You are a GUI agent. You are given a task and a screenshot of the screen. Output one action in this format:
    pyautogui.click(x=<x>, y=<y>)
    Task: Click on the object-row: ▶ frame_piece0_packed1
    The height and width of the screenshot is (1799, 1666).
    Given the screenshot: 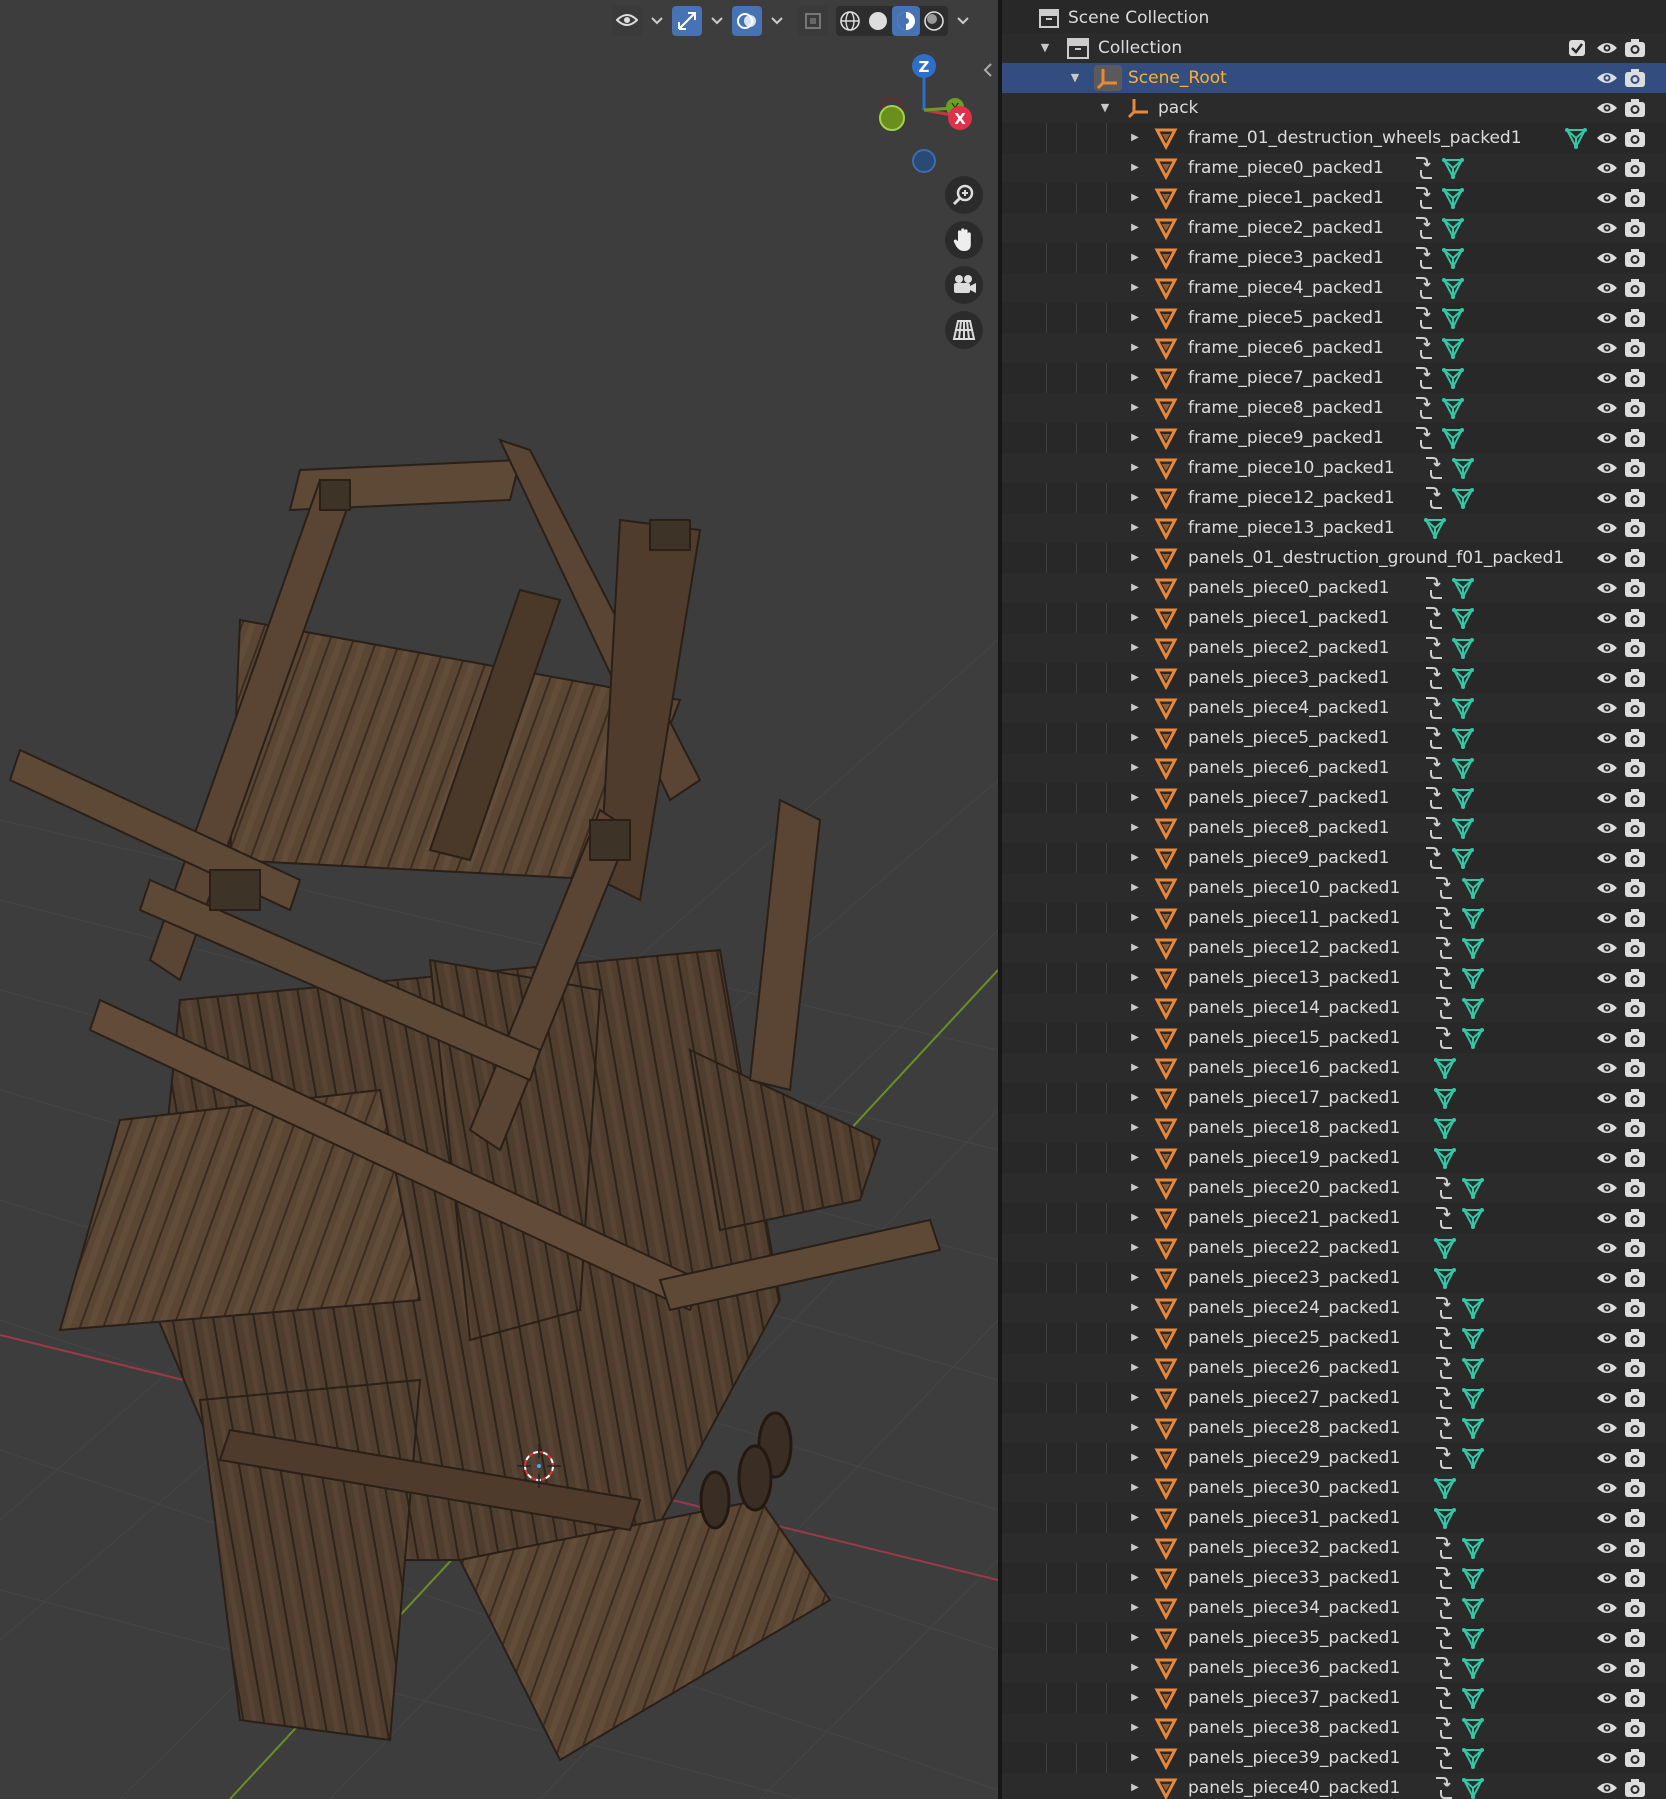 What is the action you would take?
    pyautogui.click(x=1334, y=168)
    